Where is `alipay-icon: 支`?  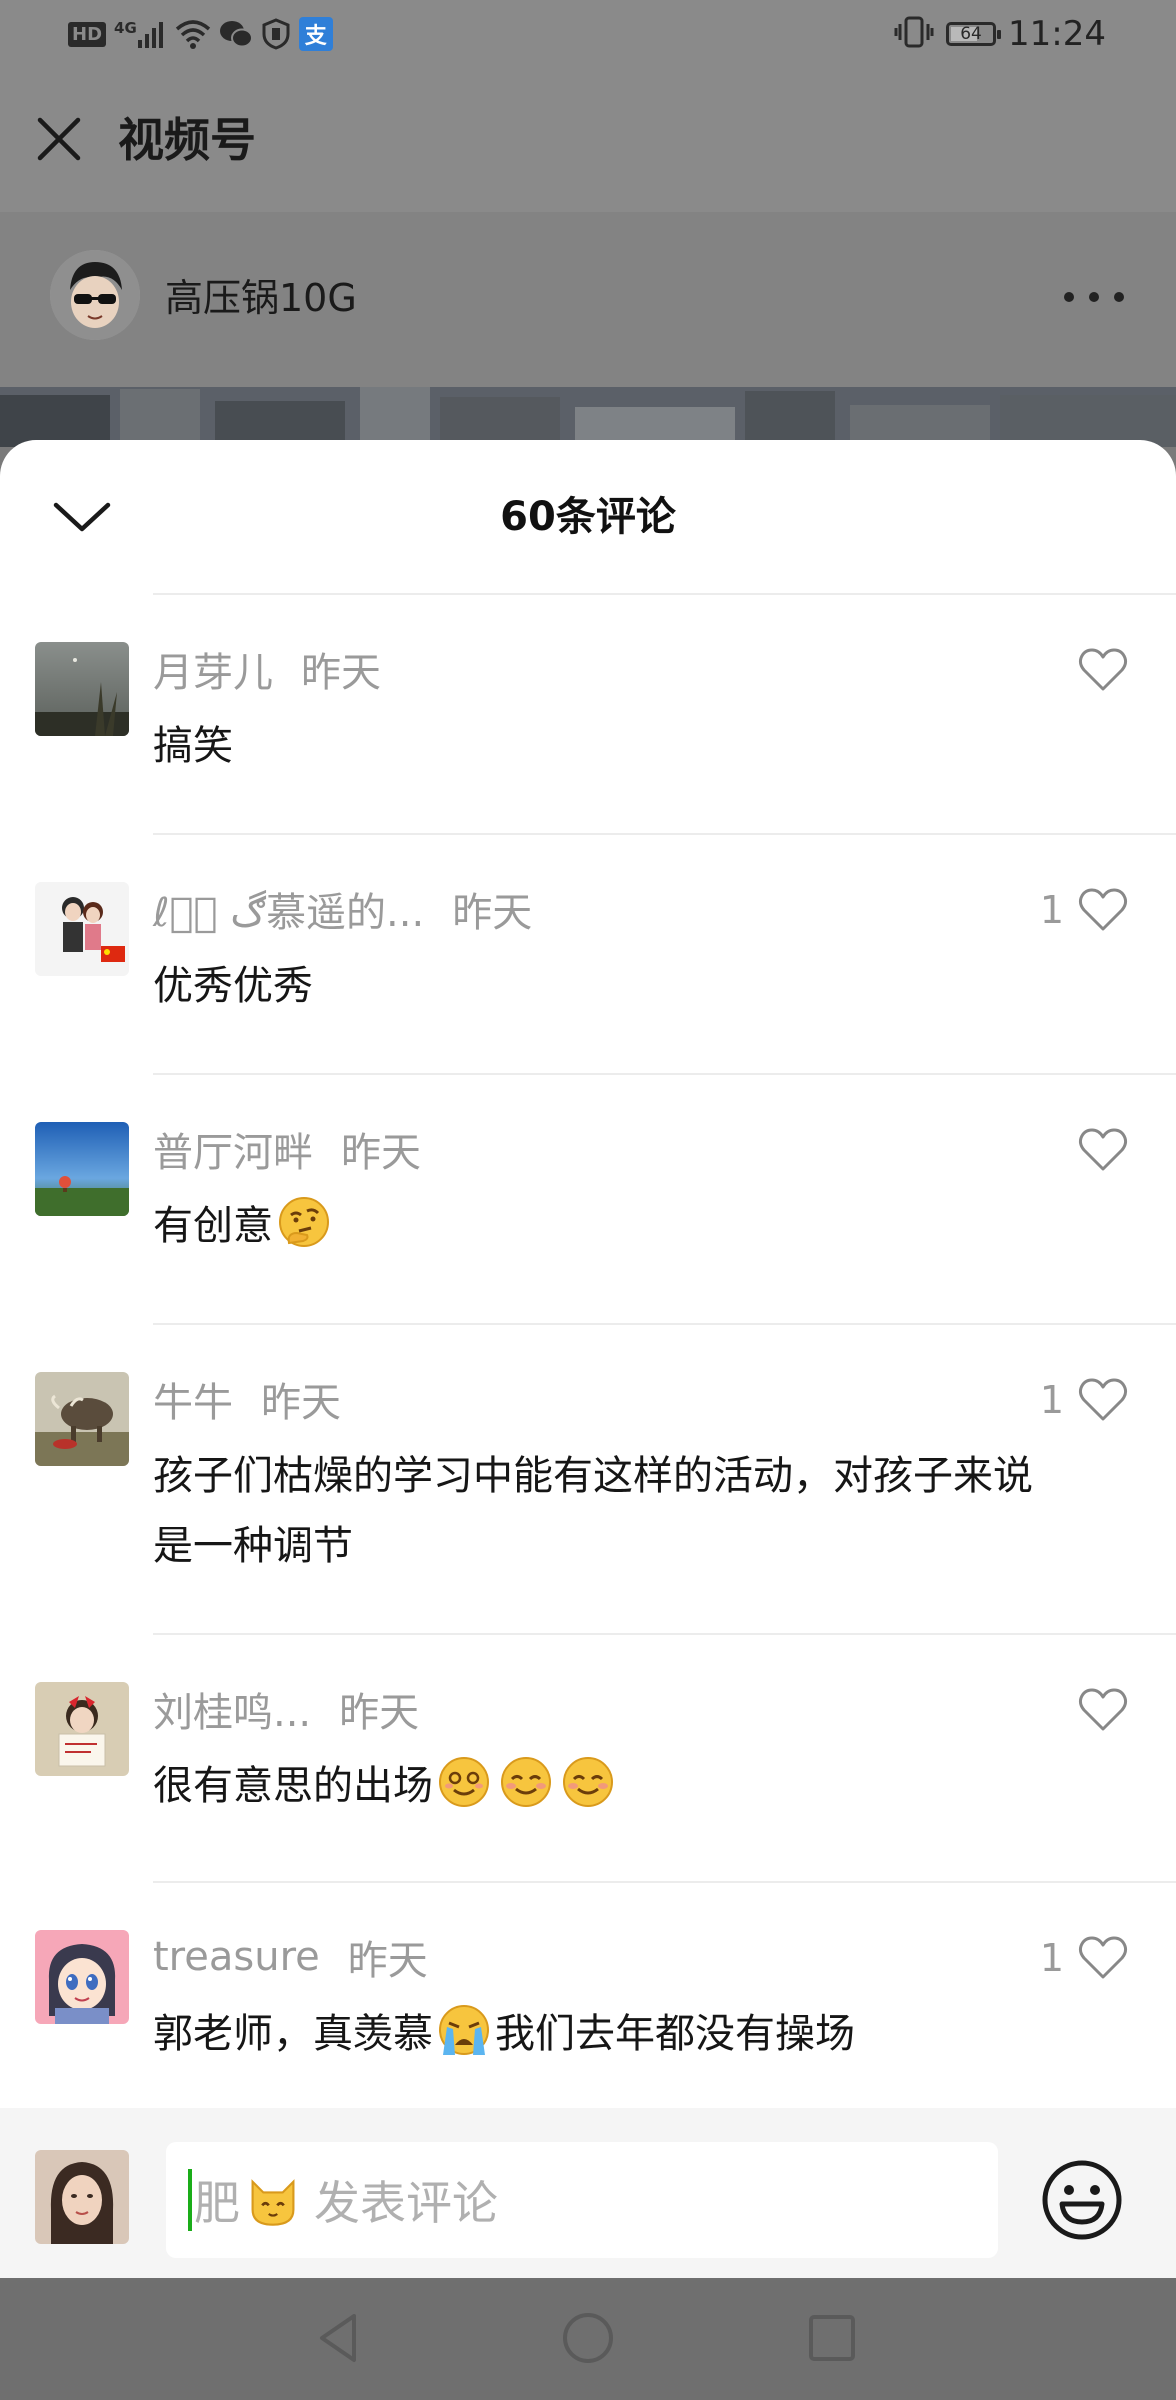
alipay-icon: 支 is located at coordinates (315, 34).